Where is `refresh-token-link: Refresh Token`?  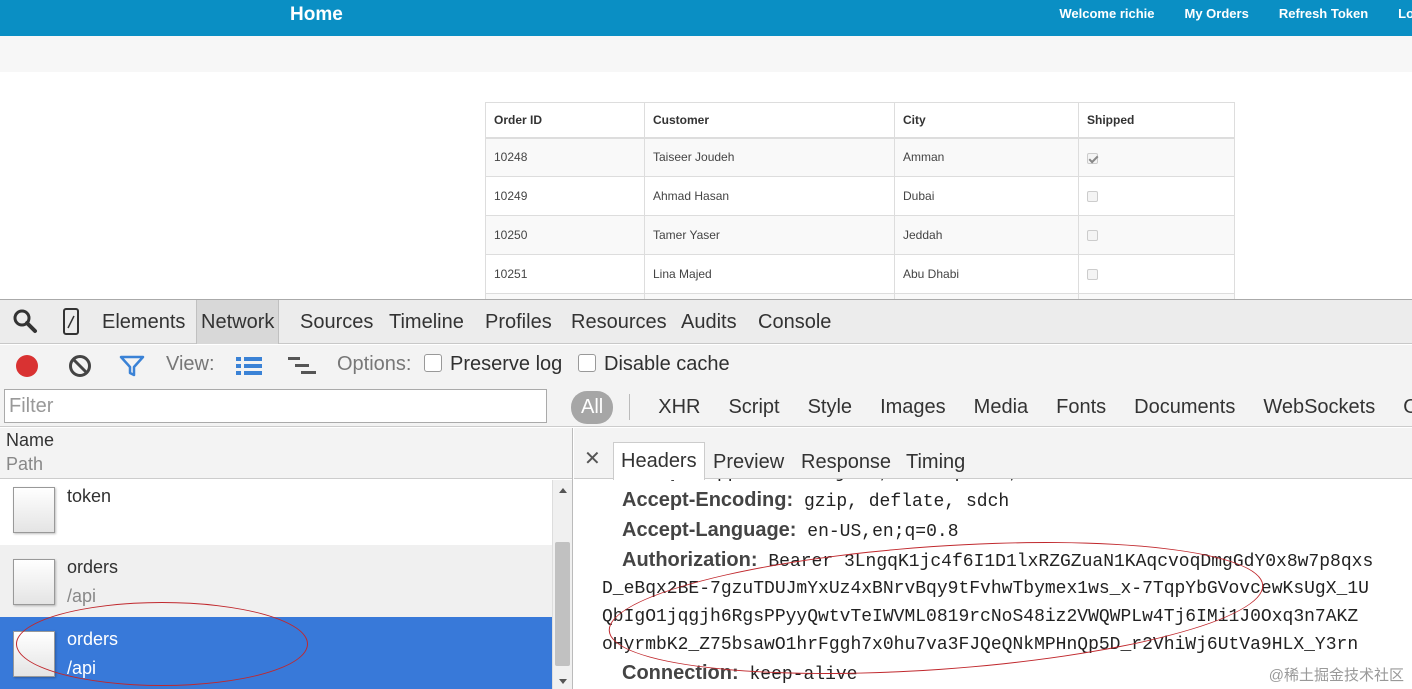 refresh-token-link: Refresh Token is located at coordinates (1323, 13).